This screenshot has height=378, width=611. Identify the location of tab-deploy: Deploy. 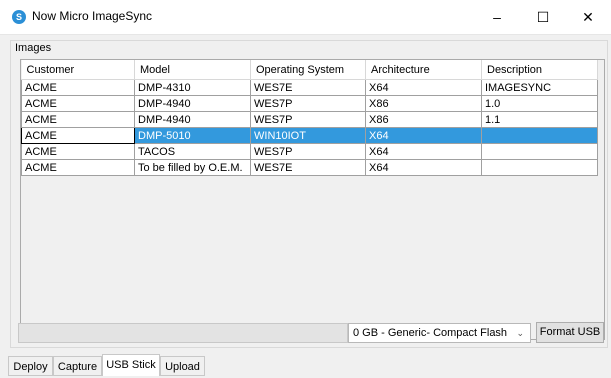
(30, 366).